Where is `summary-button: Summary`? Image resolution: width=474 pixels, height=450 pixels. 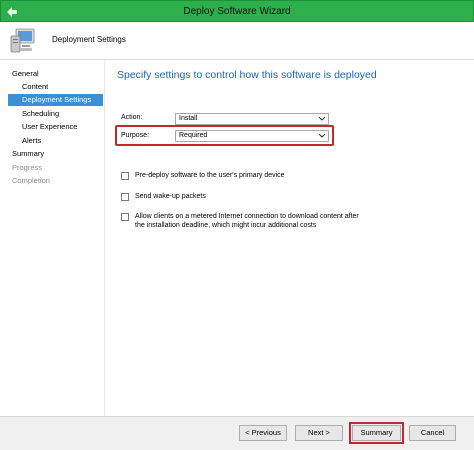
summary-button: Summary is located at coordinates (376, 433).